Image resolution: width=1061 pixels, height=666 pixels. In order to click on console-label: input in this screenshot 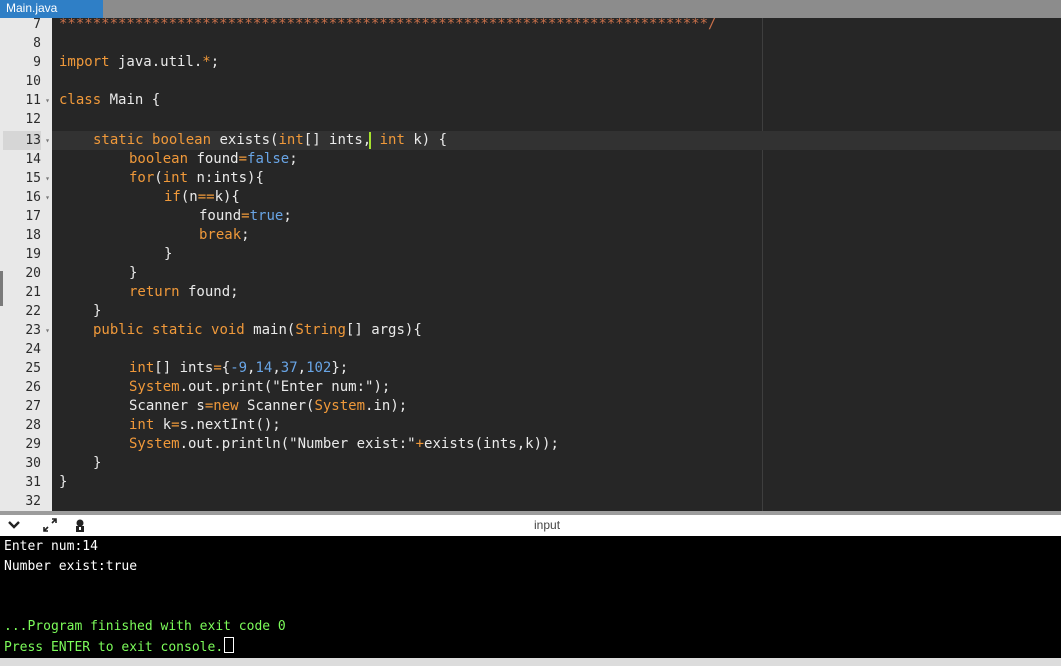, I will do `click(547, 525)`.